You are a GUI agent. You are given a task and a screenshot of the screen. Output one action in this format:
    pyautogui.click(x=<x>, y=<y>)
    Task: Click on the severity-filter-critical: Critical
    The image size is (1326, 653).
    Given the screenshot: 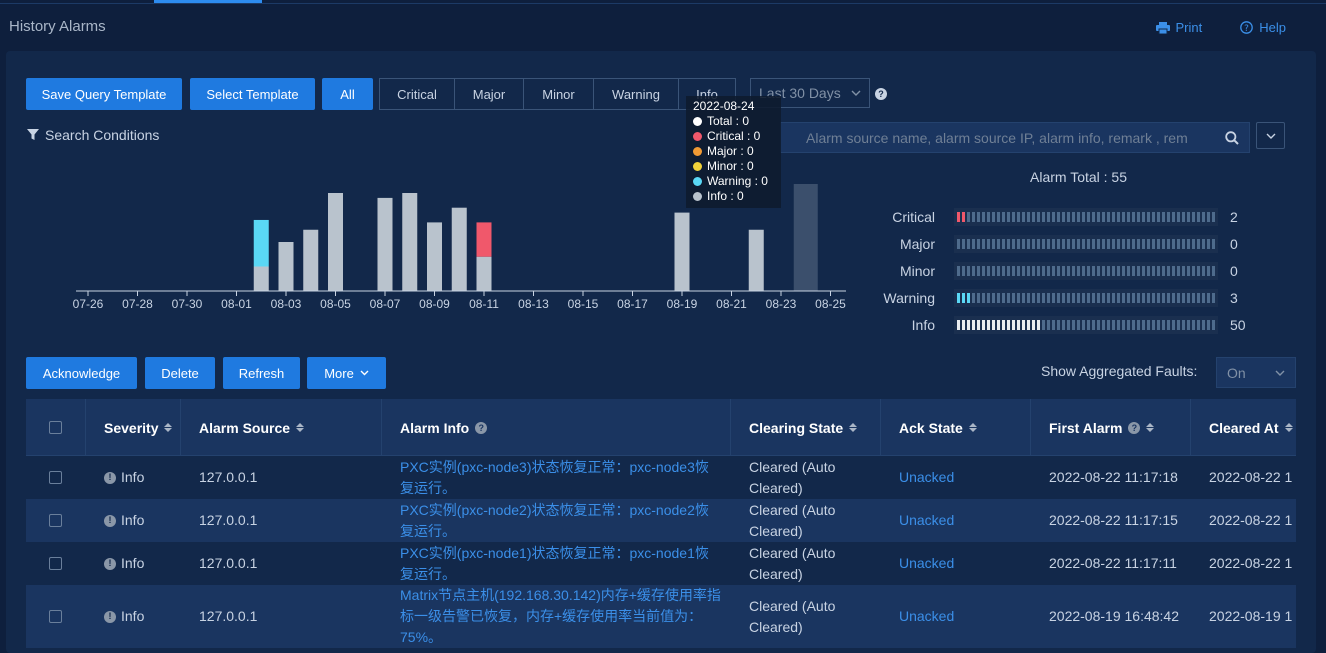 What is the action you would take?
    pyautogui.click(x=417, y=94)
    